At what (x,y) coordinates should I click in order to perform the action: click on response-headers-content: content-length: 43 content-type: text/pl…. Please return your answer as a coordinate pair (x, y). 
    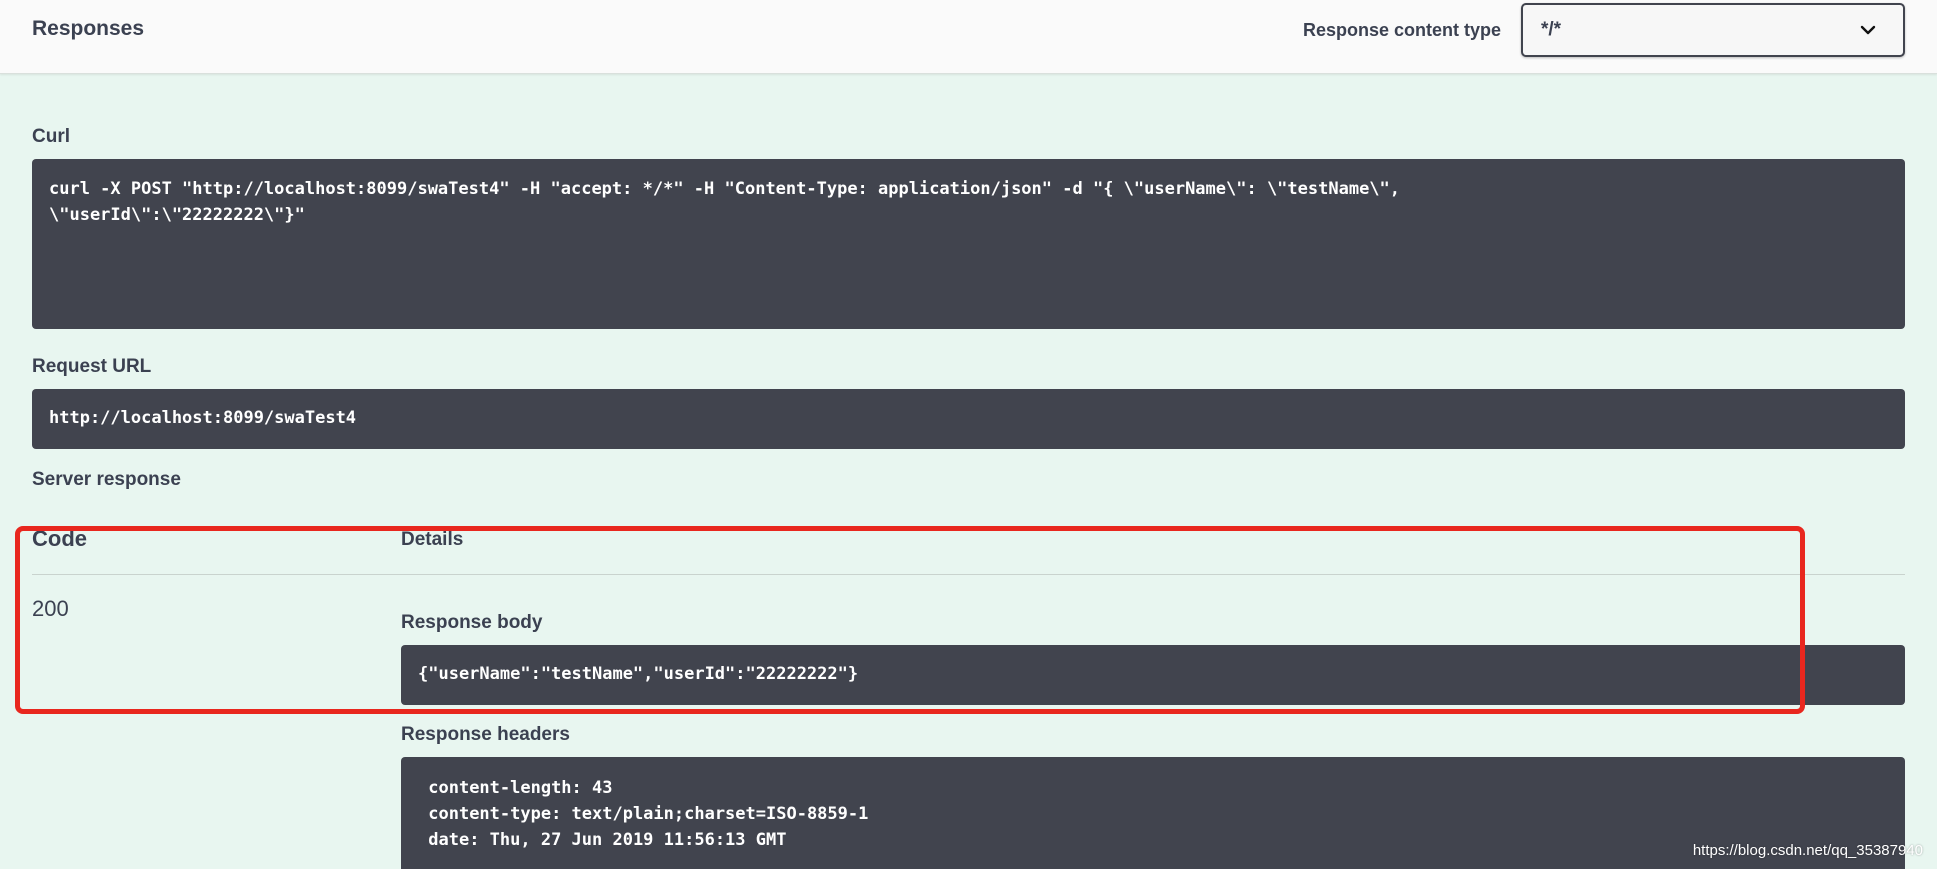
    Looking at the image, I should click on (1153, 814).